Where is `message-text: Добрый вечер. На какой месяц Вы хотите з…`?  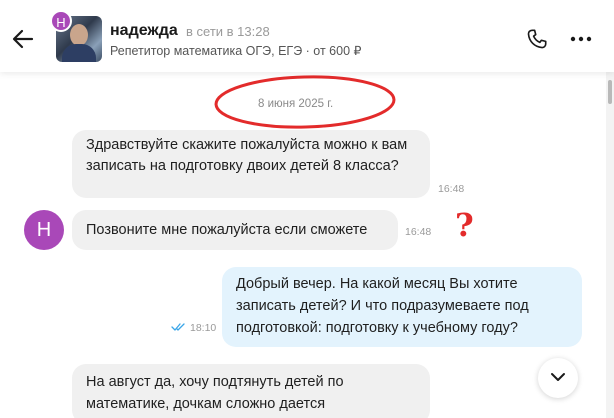 message-text: Добрый вечер. На какой месяц Вы хотите з… is located at coordinates (382, 306).